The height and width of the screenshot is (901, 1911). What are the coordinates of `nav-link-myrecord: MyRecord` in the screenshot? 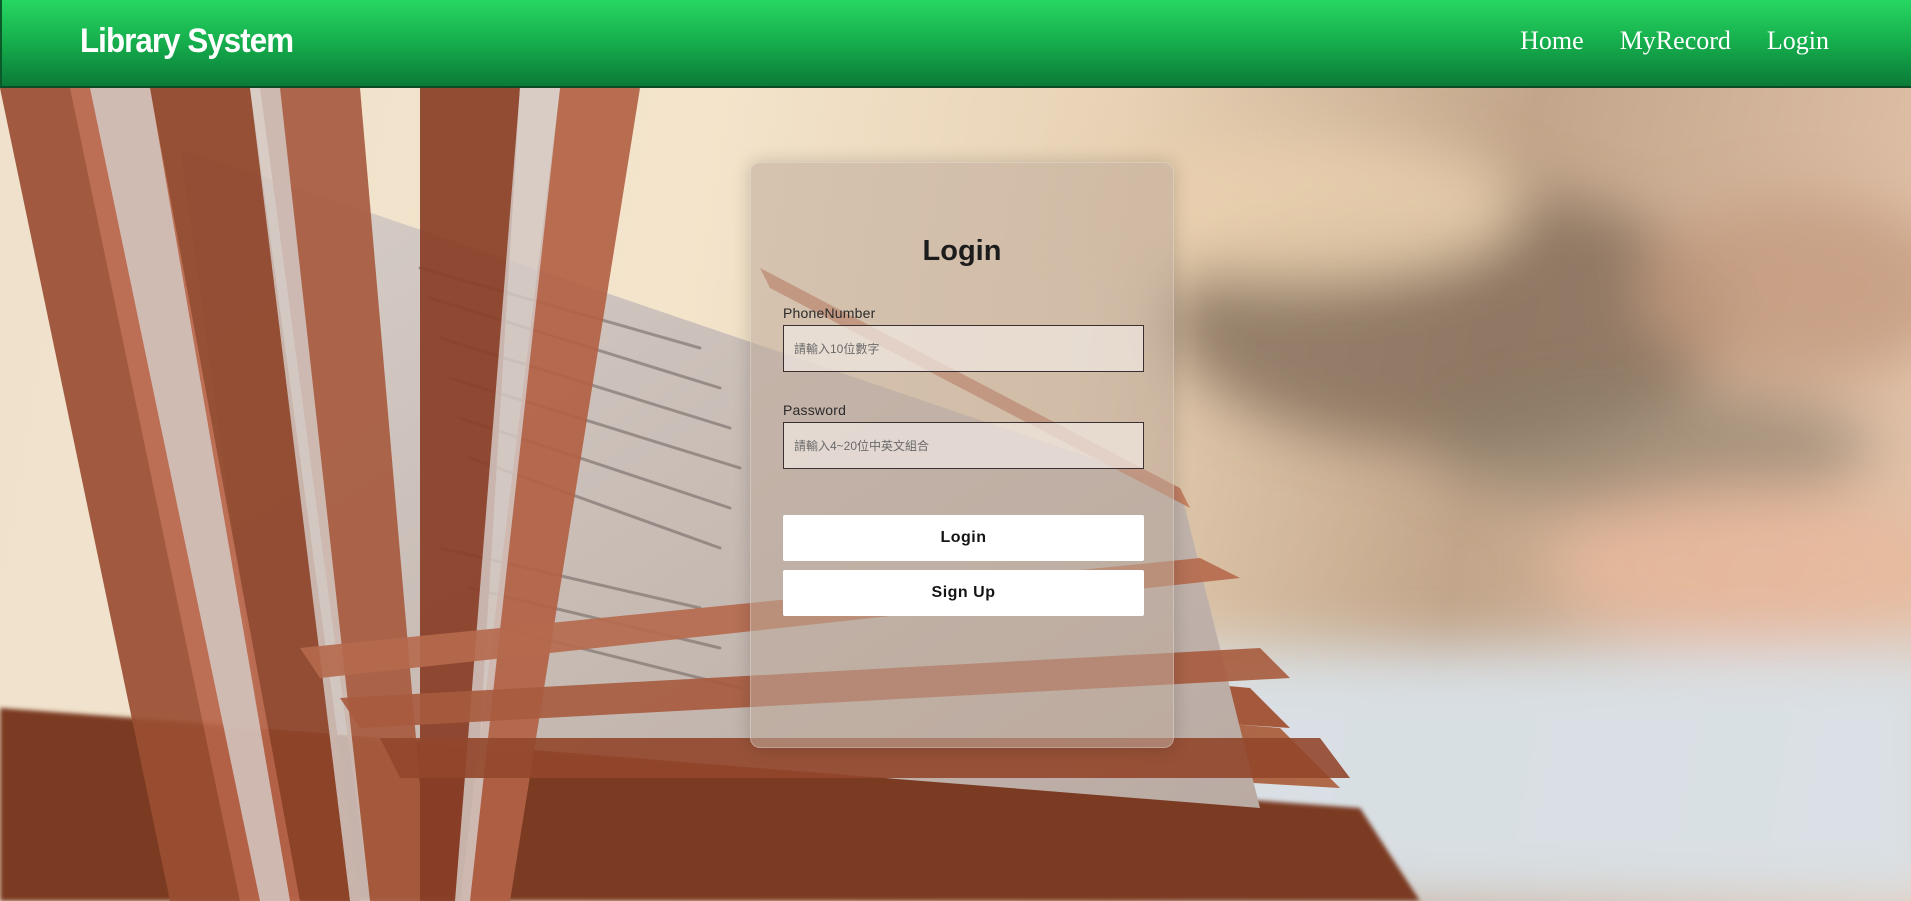 It's located at (1675, 41).